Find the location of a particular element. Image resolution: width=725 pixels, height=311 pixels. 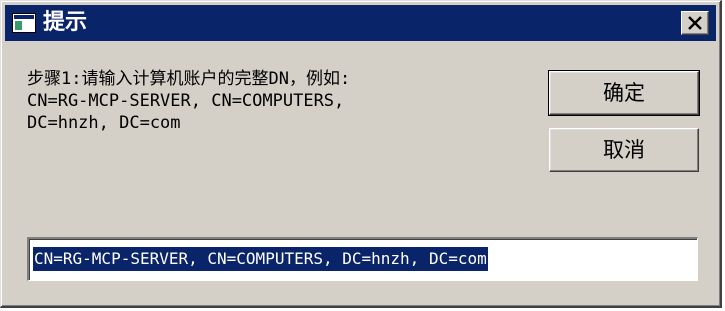

close-button is located at coordinates (695, 23).